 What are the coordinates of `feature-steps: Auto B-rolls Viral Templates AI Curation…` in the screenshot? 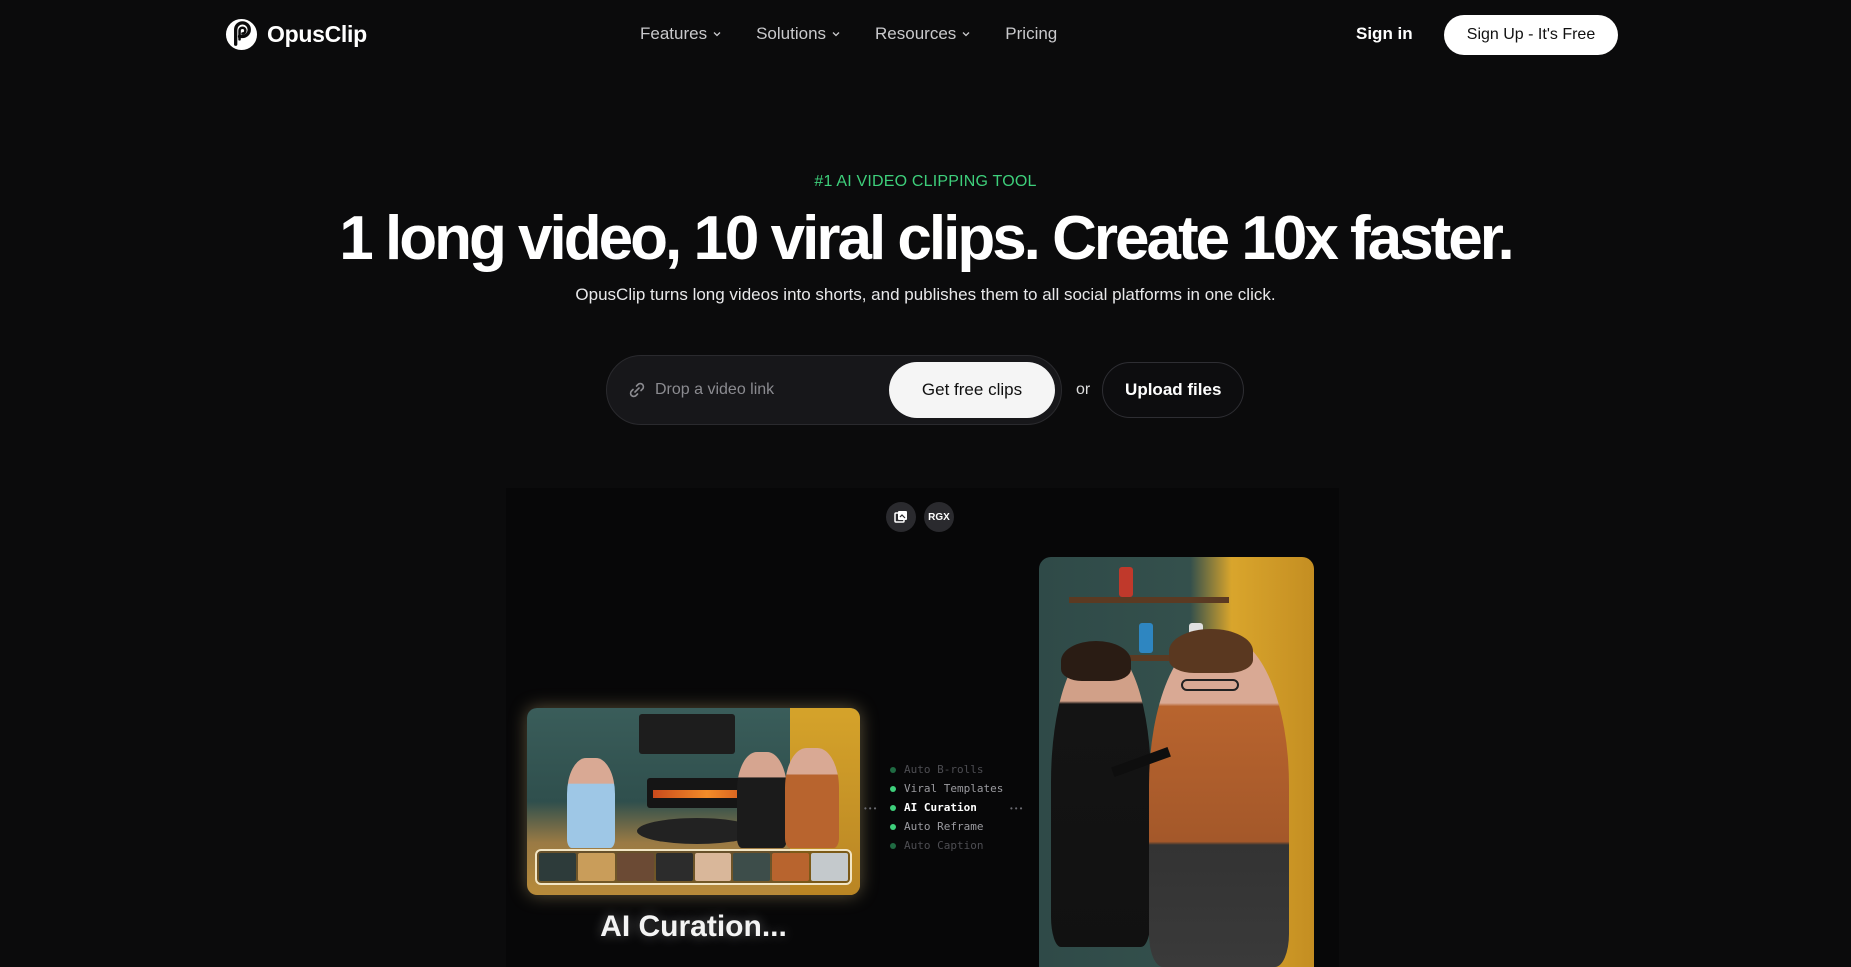 It's located at (946, 807).